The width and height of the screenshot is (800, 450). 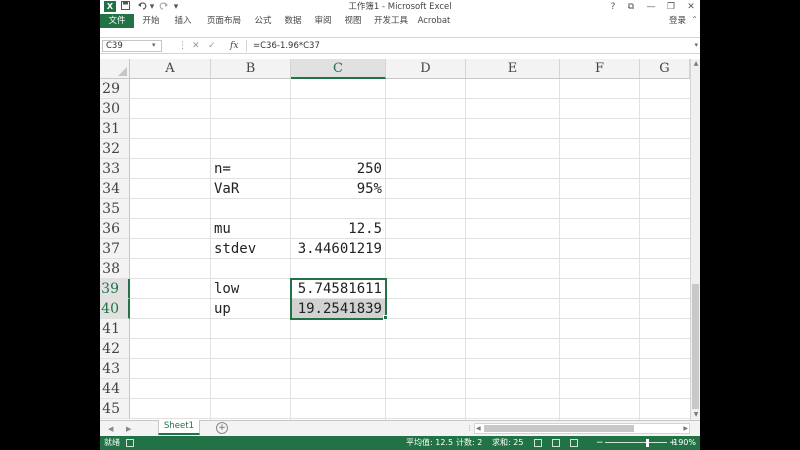 What do you see at coordinates (196, 46) in the screenshot?
I see `cancel-icon: ✕` at bounding box center [196, 46].